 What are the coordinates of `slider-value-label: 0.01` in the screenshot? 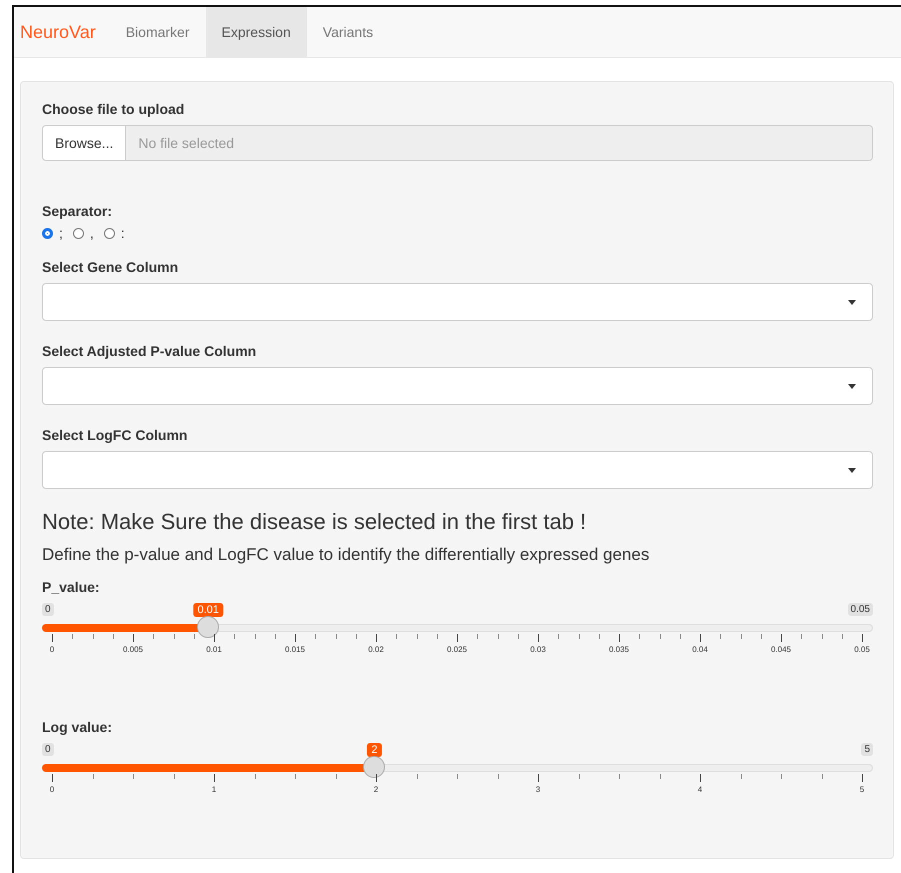 It's located at (208, 610).